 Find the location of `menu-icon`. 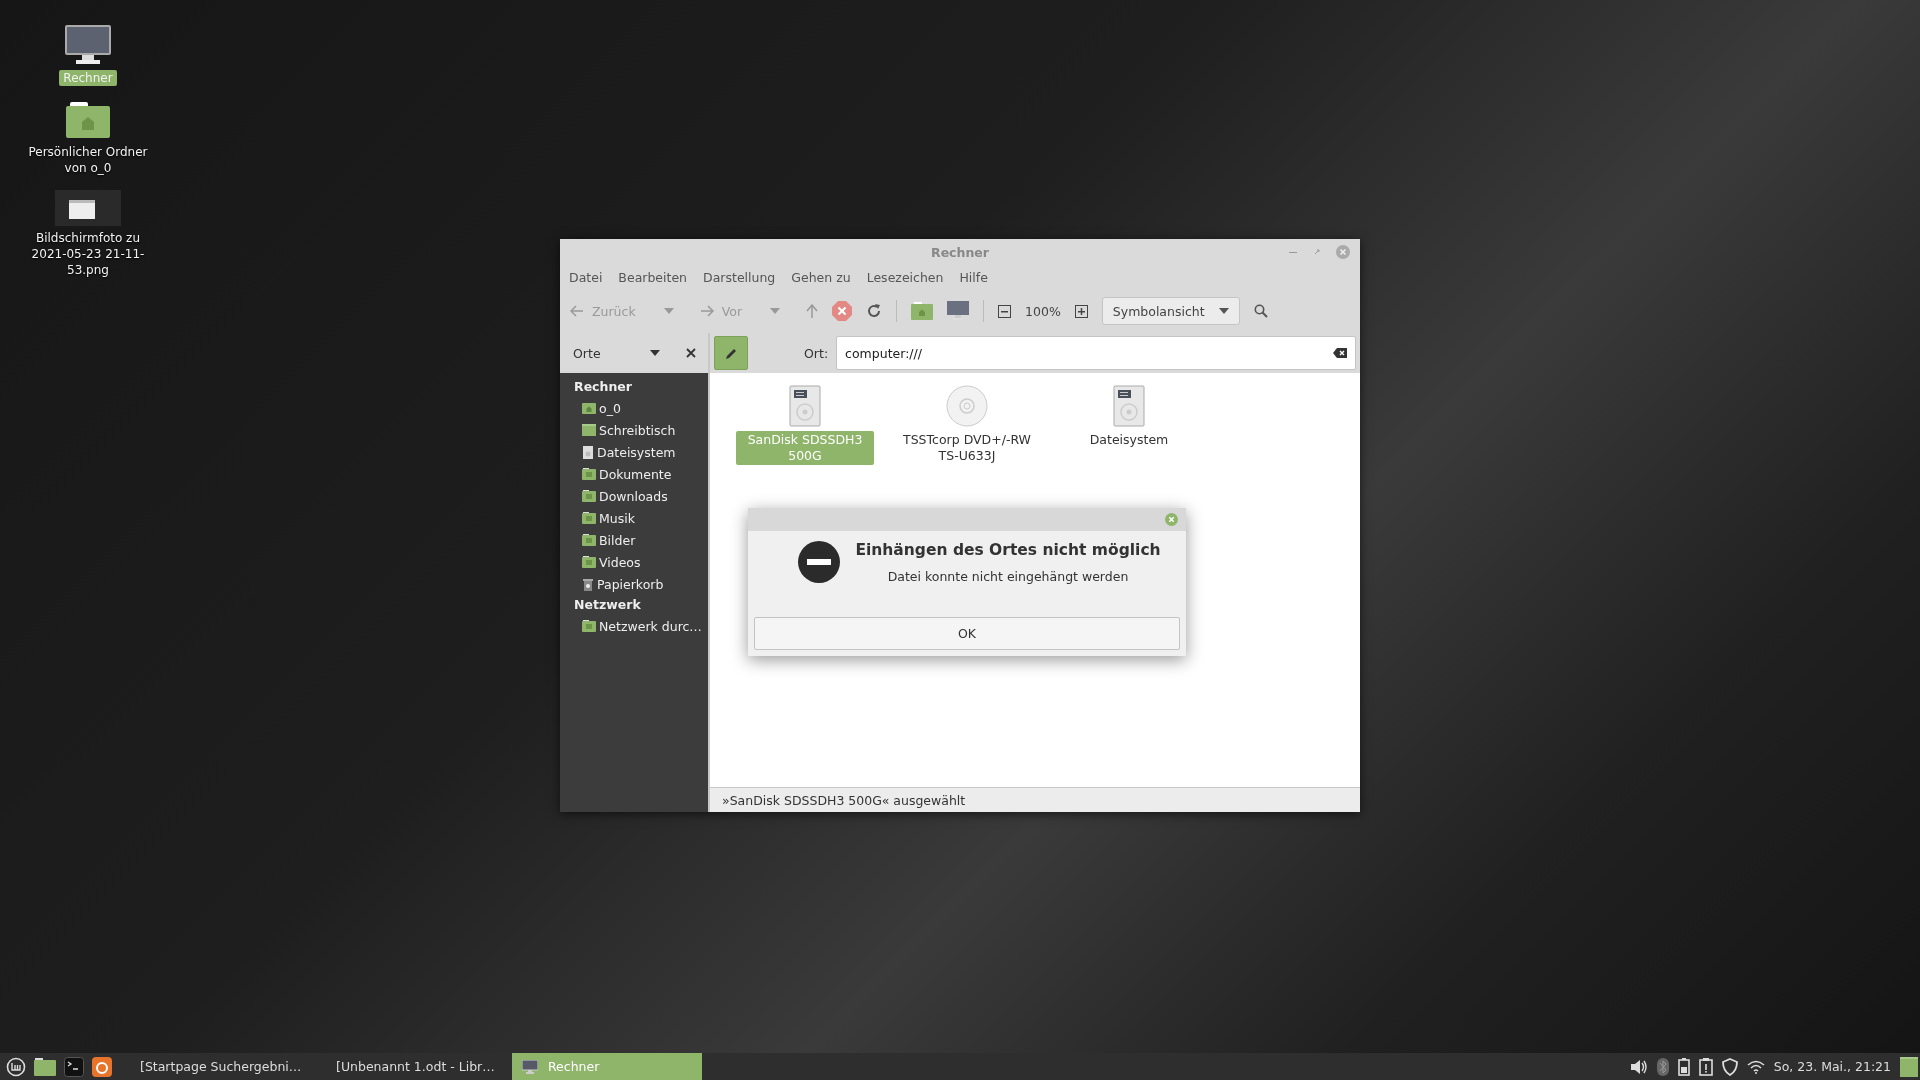

menu-icon is located at coordinates (16, 1066).